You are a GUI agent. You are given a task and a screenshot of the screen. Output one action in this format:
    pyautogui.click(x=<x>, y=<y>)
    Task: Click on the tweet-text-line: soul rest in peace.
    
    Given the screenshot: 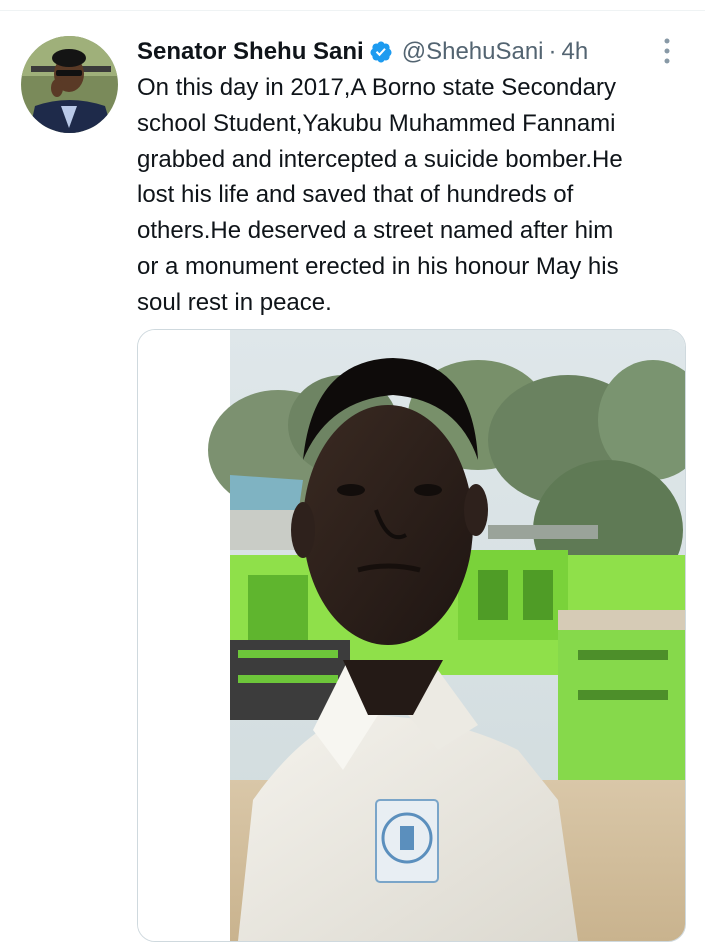 What is the action you would take?
    pyautogui.click(x=234, y=302)
    